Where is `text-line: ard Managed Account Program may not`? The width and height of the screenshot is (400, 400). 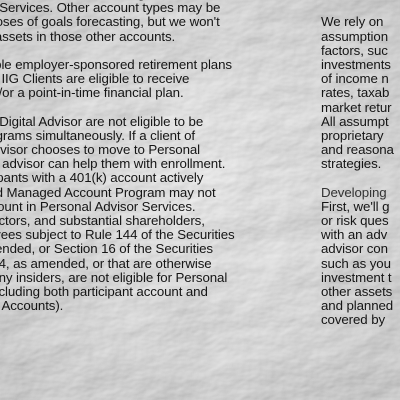
text-line: ard Managed Account Program may not is located at coordinates (108, 192).